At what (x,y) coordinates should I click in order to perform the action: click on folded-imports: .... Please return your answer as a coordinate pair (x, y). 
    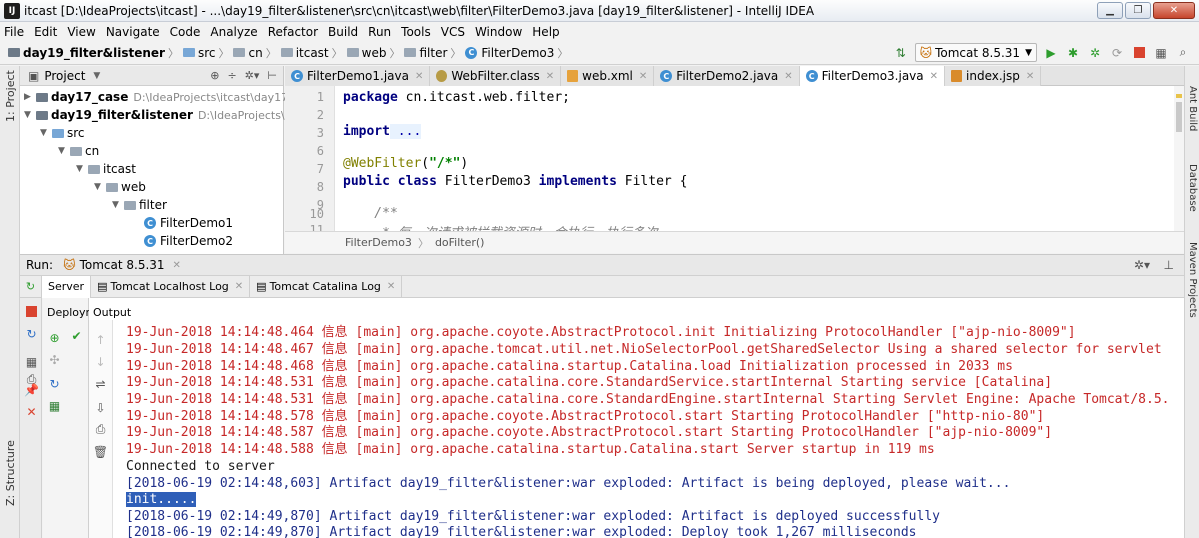
    Looking at the image, I should click on (405, 131).